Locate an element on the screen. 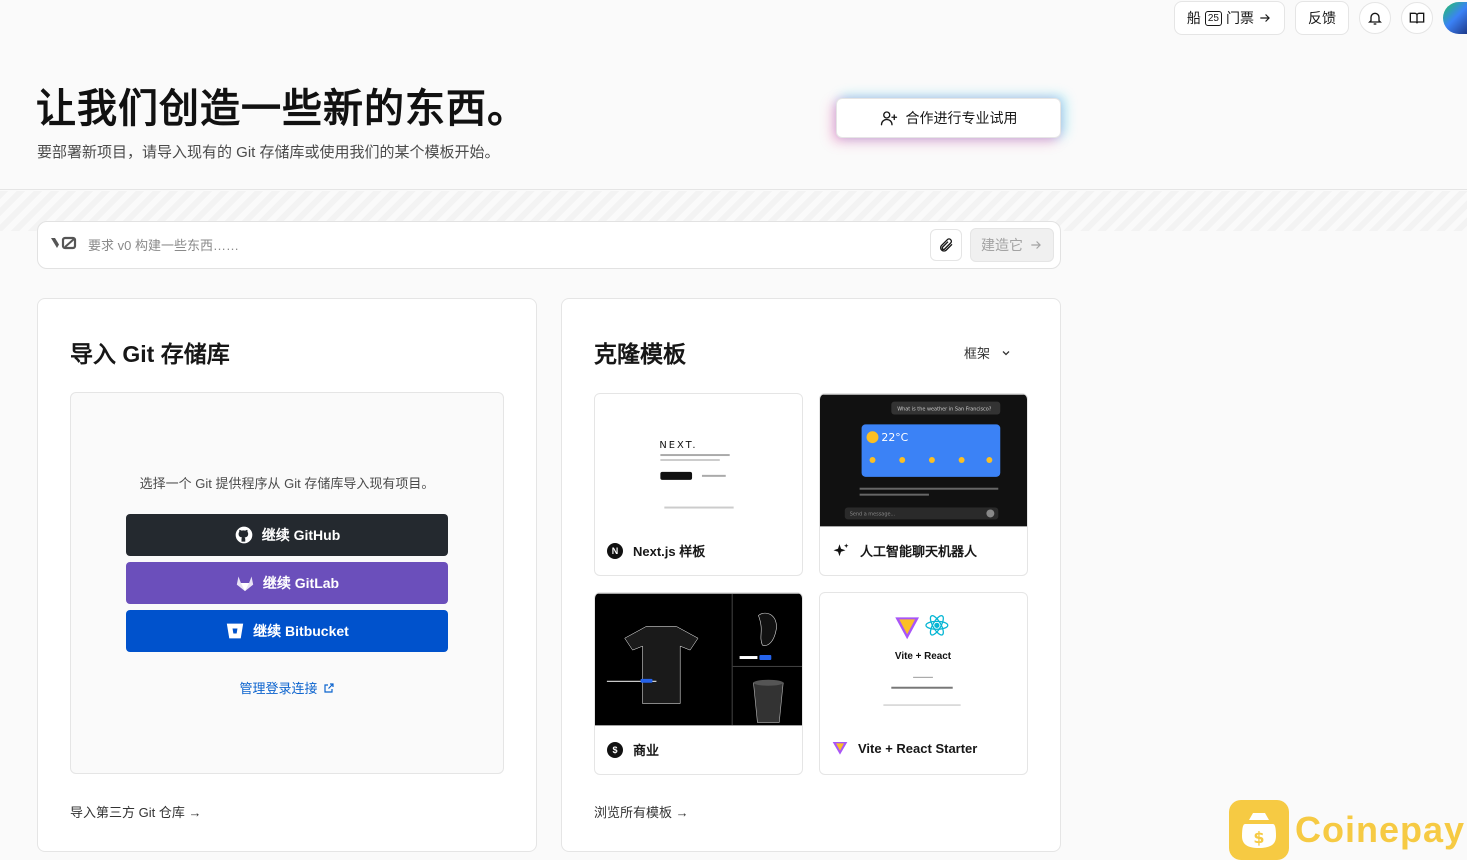 Image resolution: width=1467 pixels, height=860 pixels. v0-logo is located at coordinates (65, 245).